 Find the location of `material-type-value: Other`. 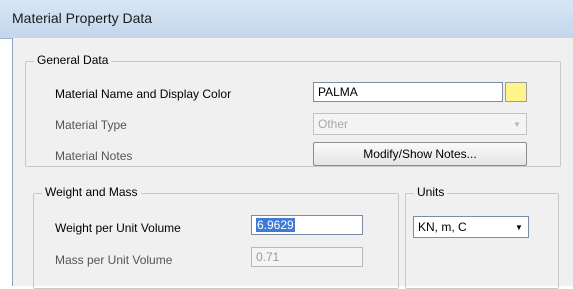

material-type-value: Other is located at coordinates (333, 124).